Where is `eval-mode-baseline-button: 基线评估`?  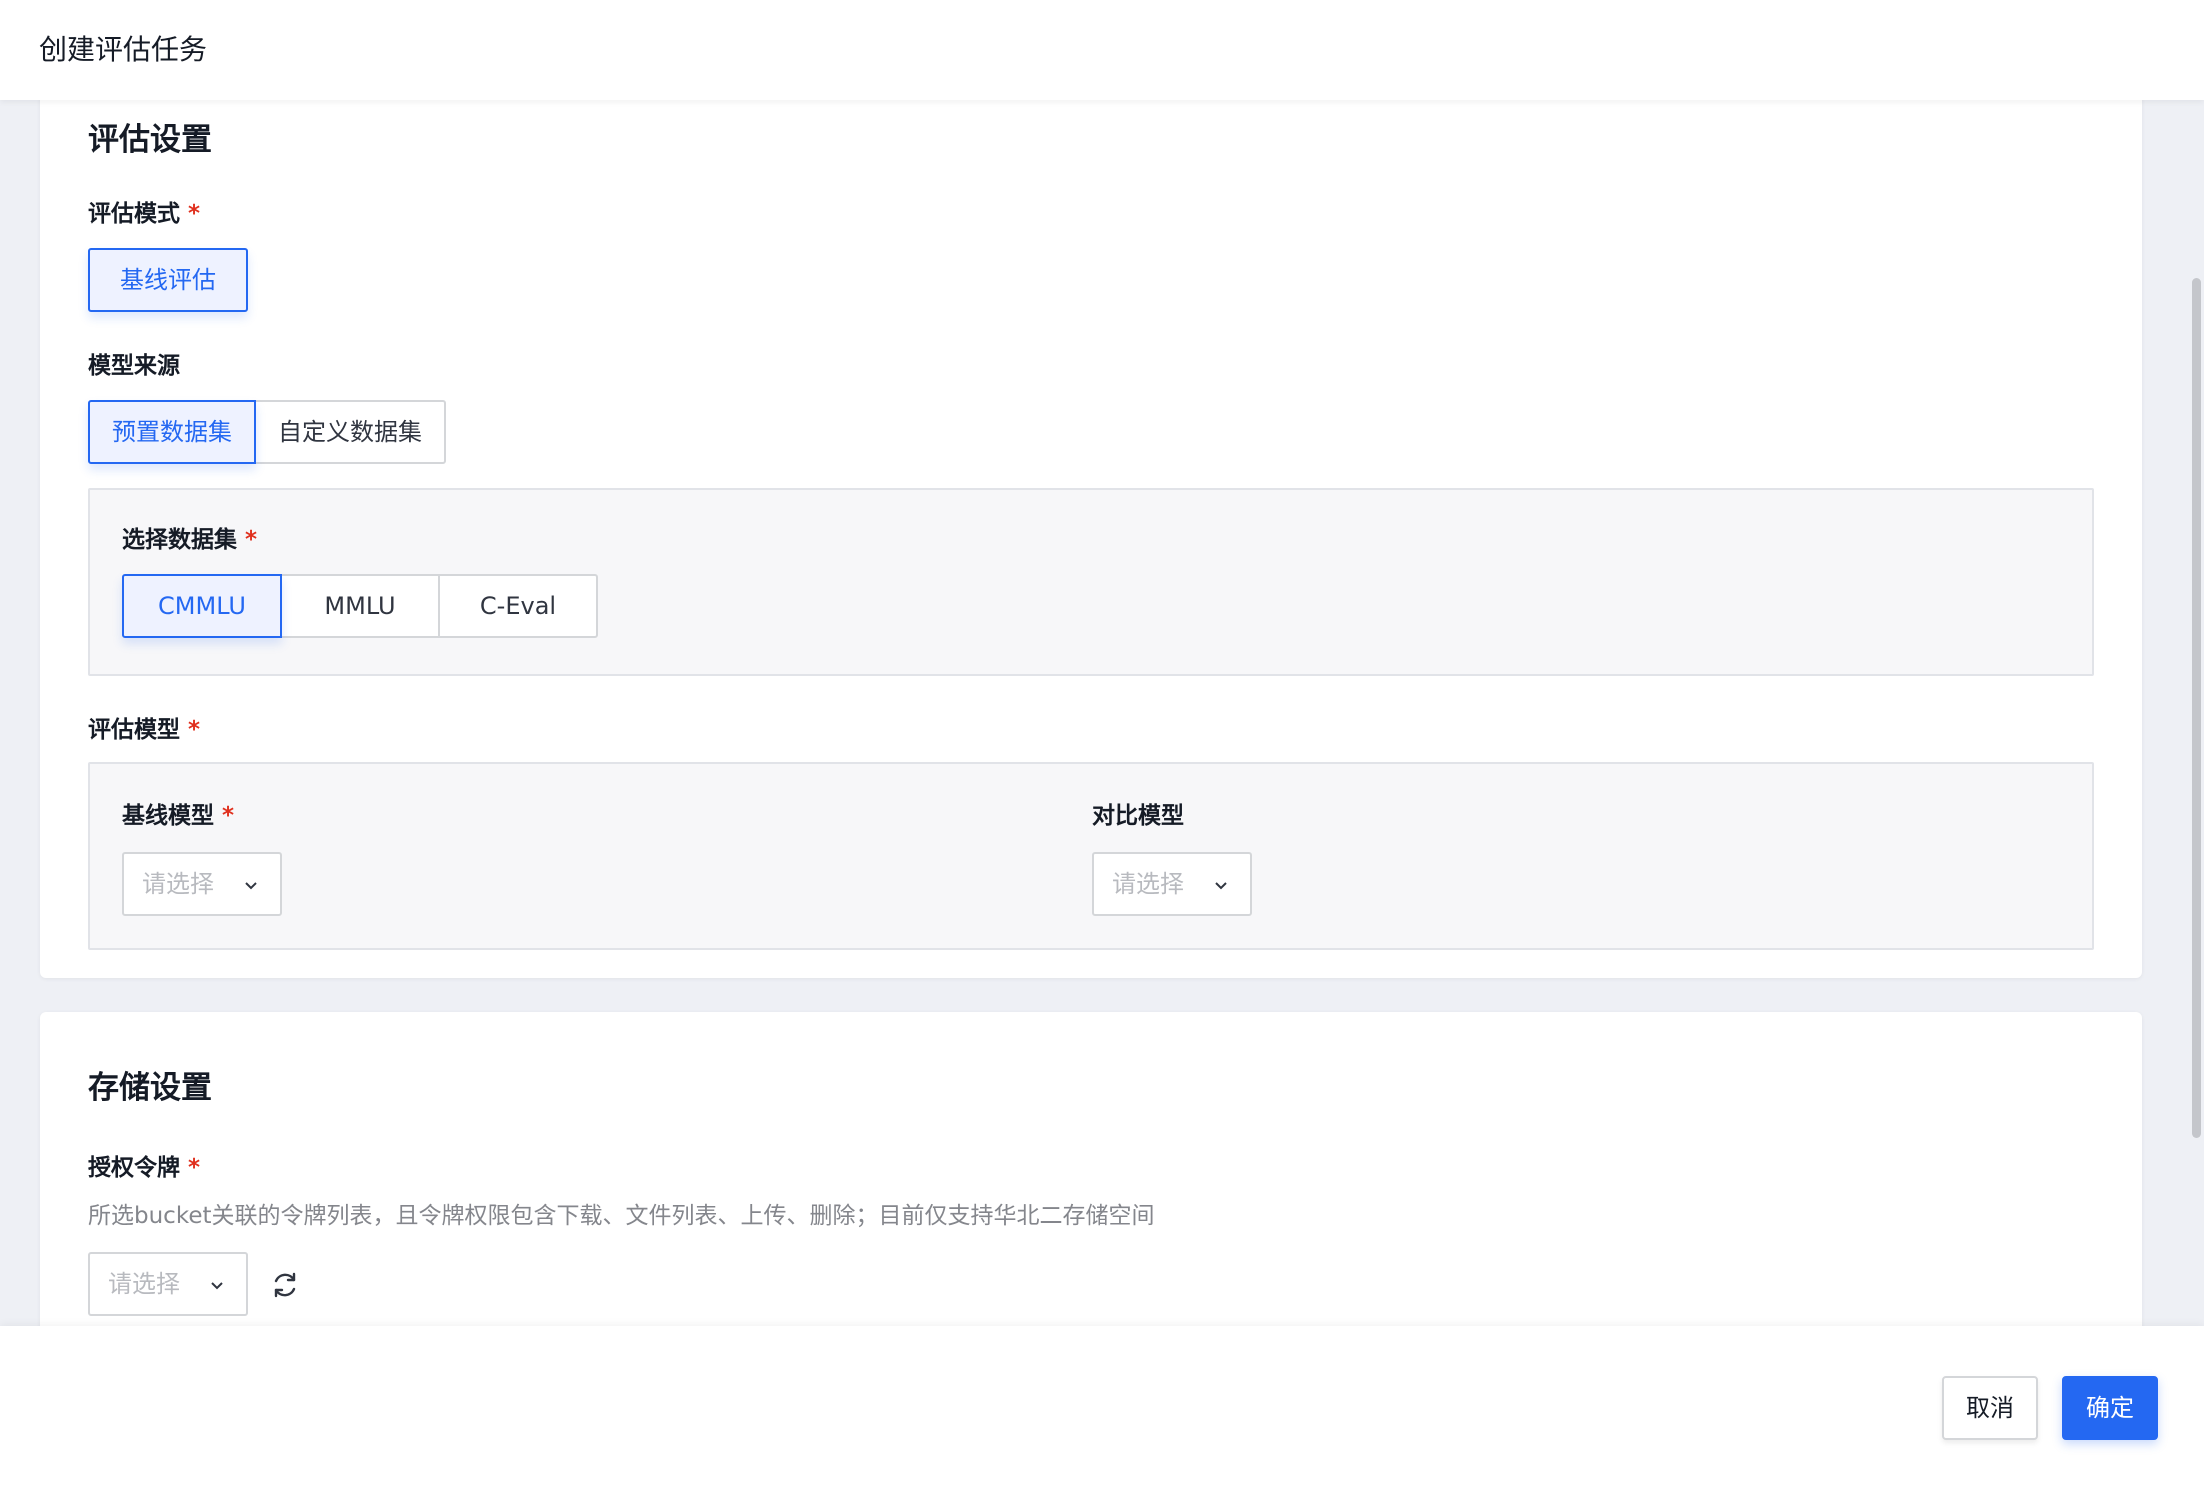 eval-mode-baseline-button: 基线评估 is located at coordinates (168, 280).